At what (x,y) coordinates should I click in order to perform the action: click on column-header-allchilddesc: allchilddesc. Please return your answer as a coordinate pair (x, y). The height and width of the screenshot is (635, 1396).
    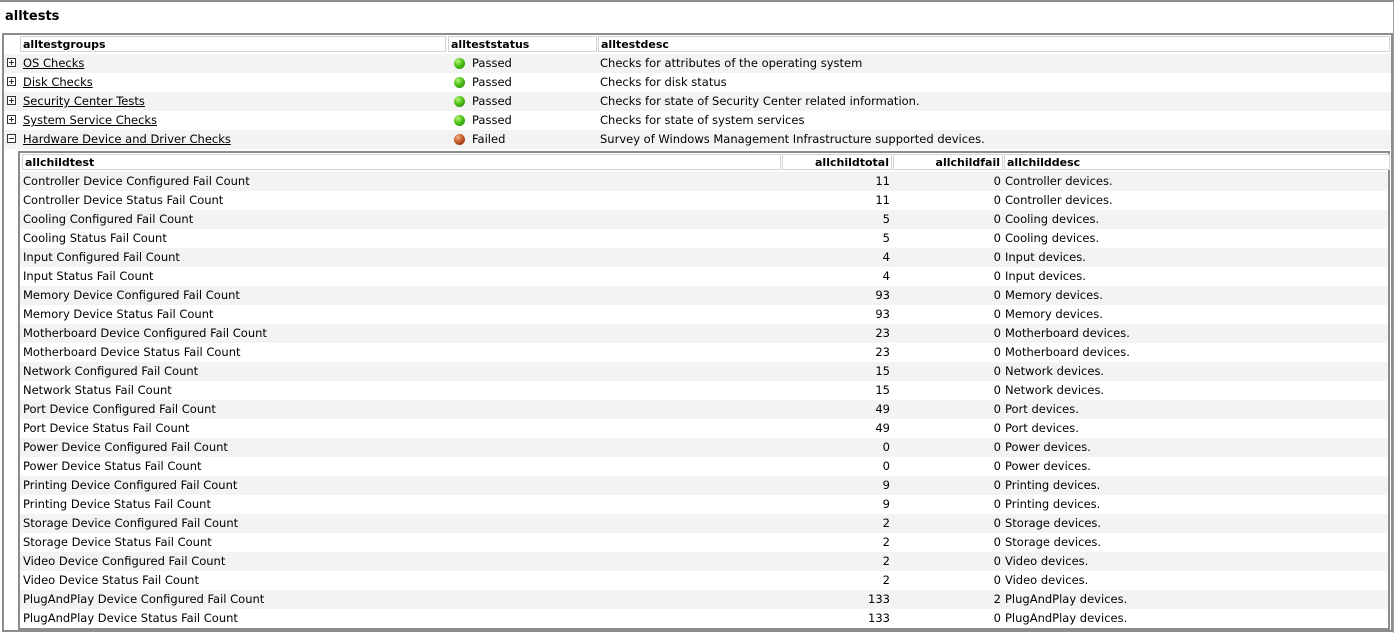
    Looking at the image, I should click on (1197, 162).